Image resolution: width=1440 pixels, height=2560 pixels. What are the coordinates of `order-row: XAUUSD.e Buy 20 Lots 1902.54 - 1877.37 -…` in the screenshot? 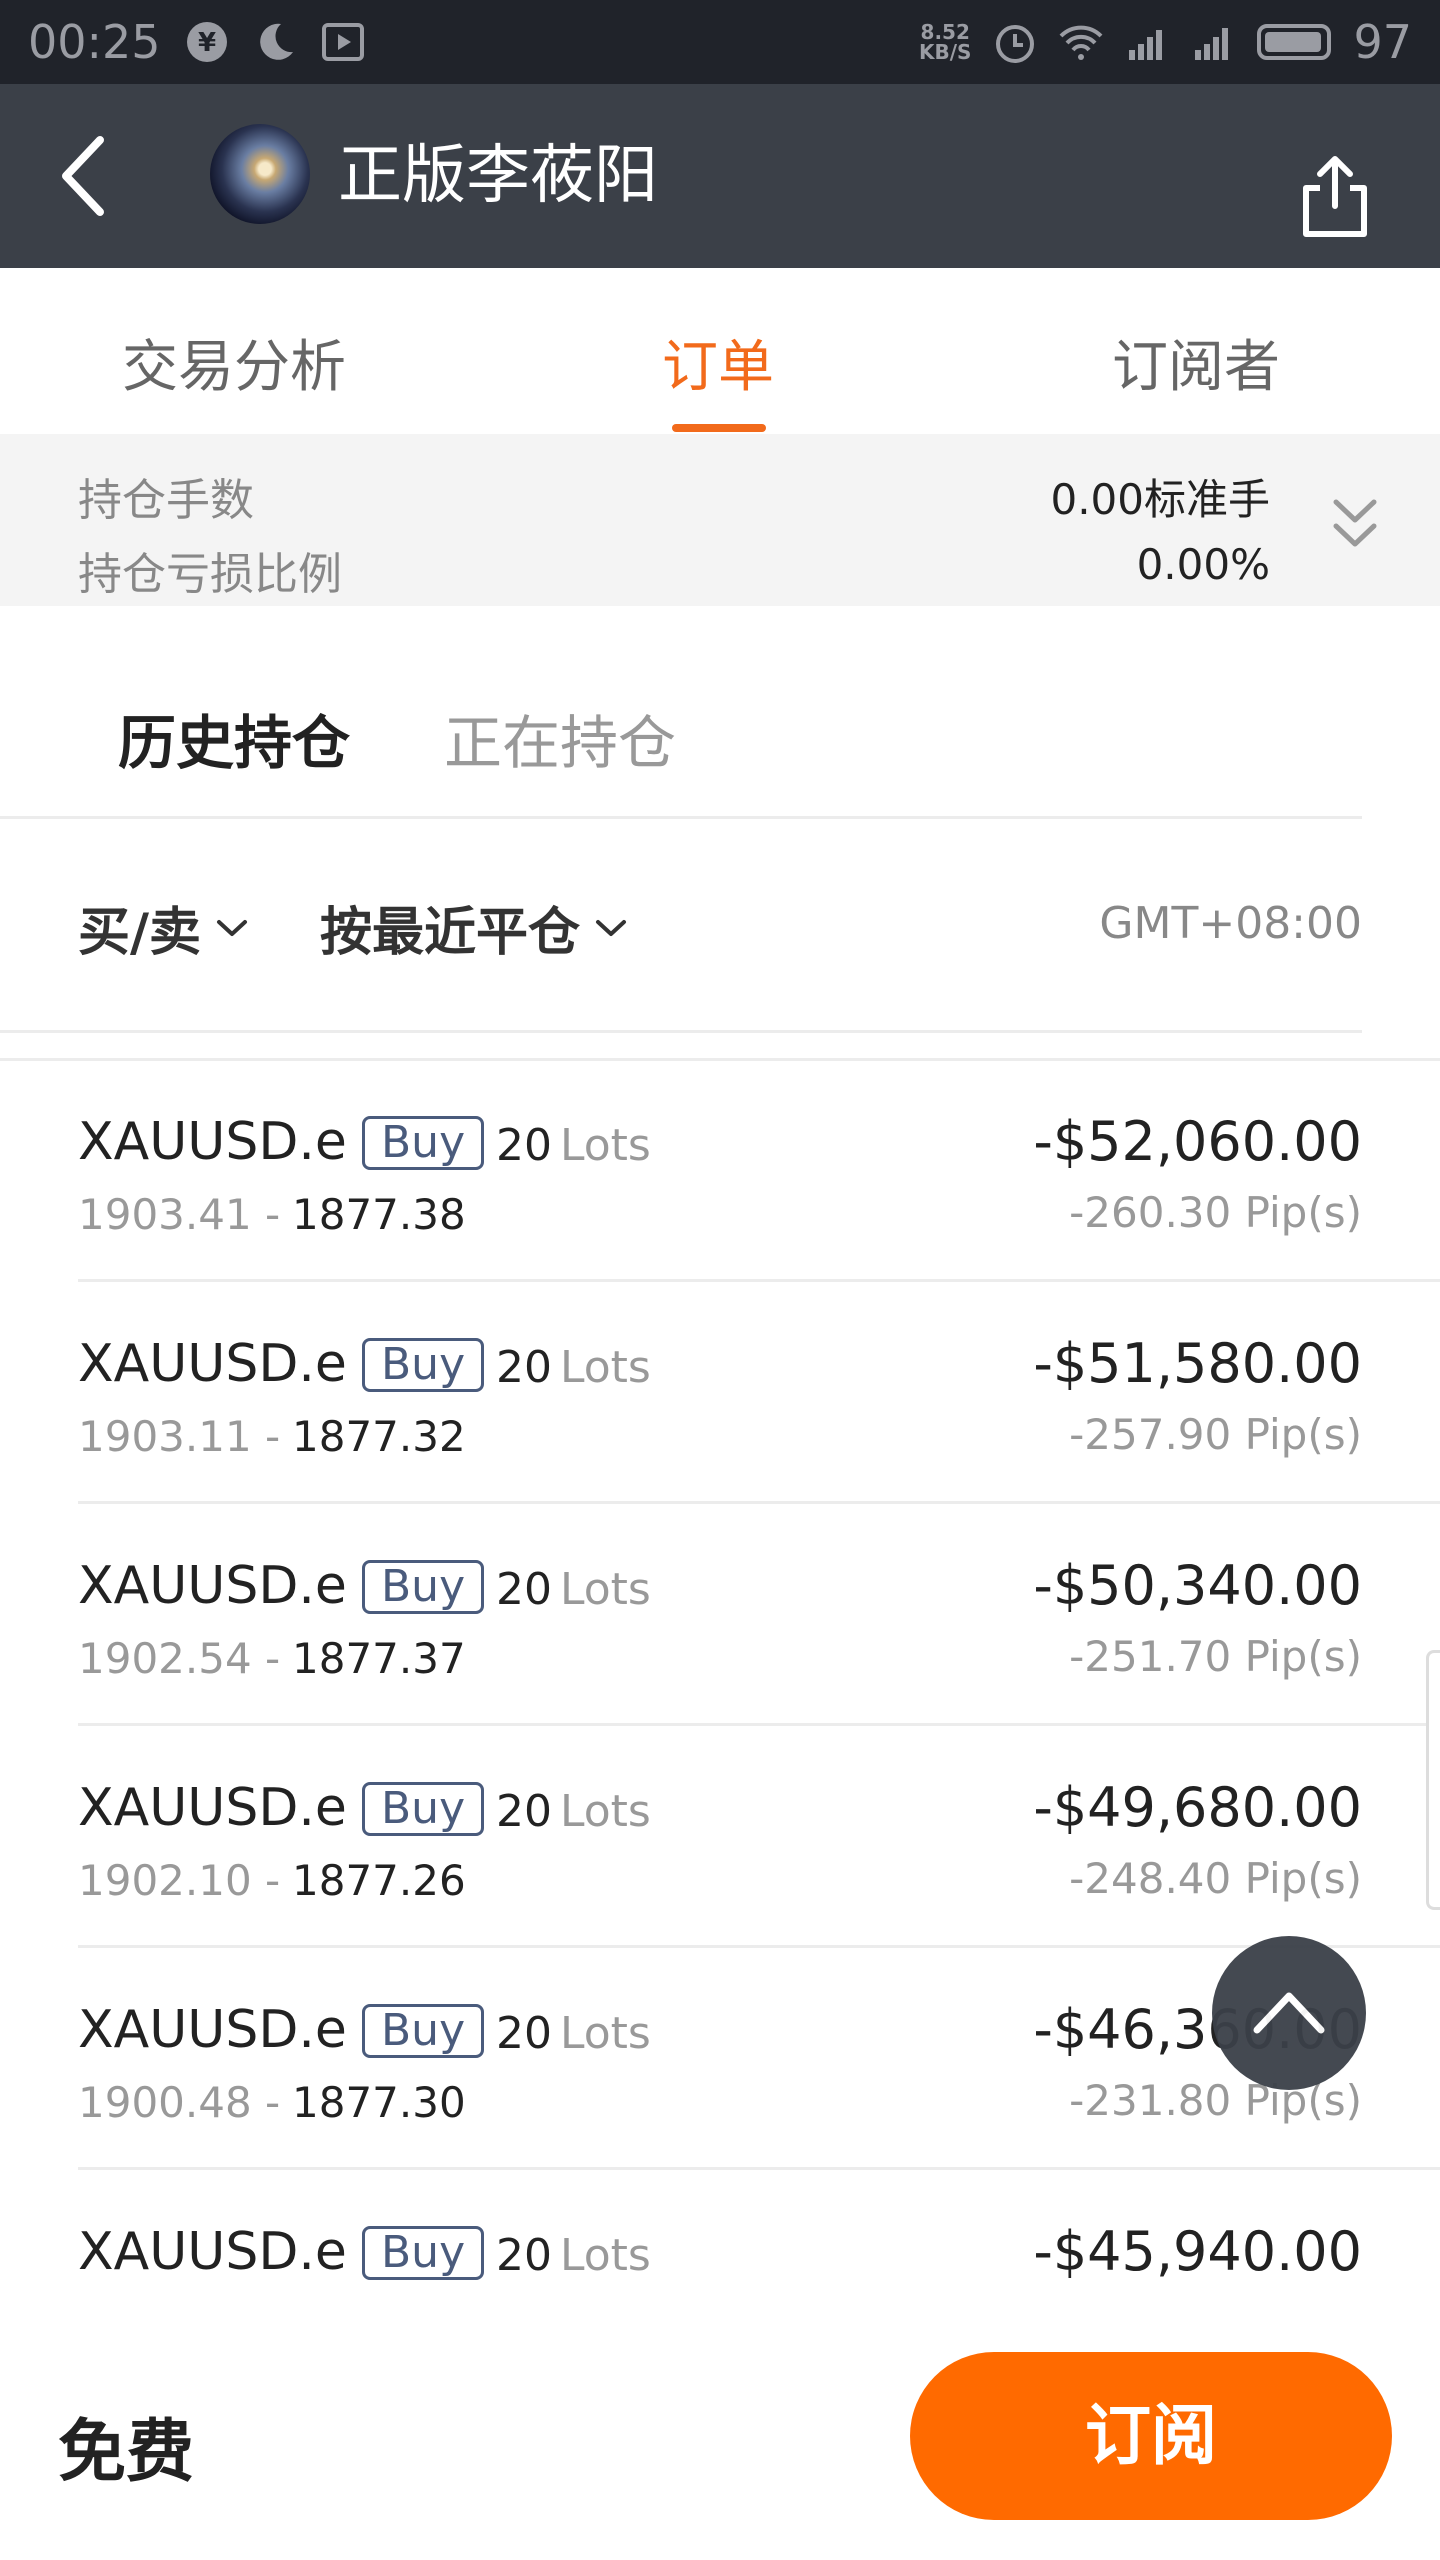 It's located at (759, 1615).